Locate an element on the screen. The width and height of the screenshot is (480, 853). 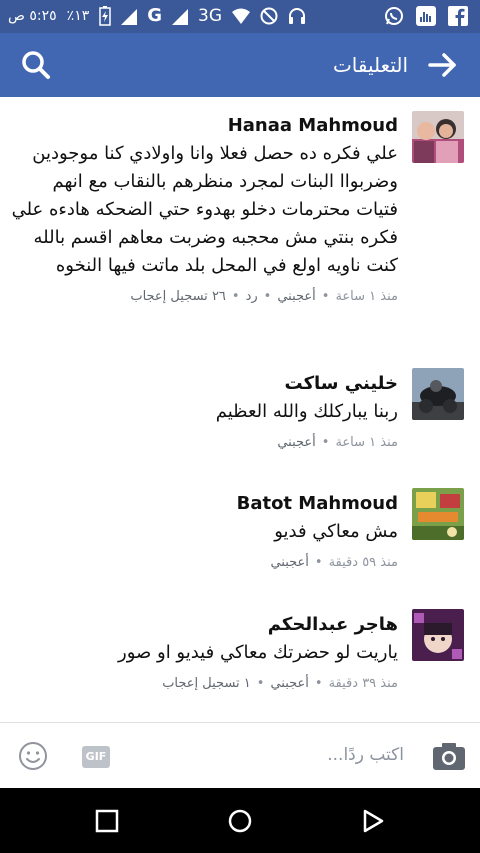
comment-meta: منذ ١ ساعة • أعجبني is located at coordinates (248, 443).